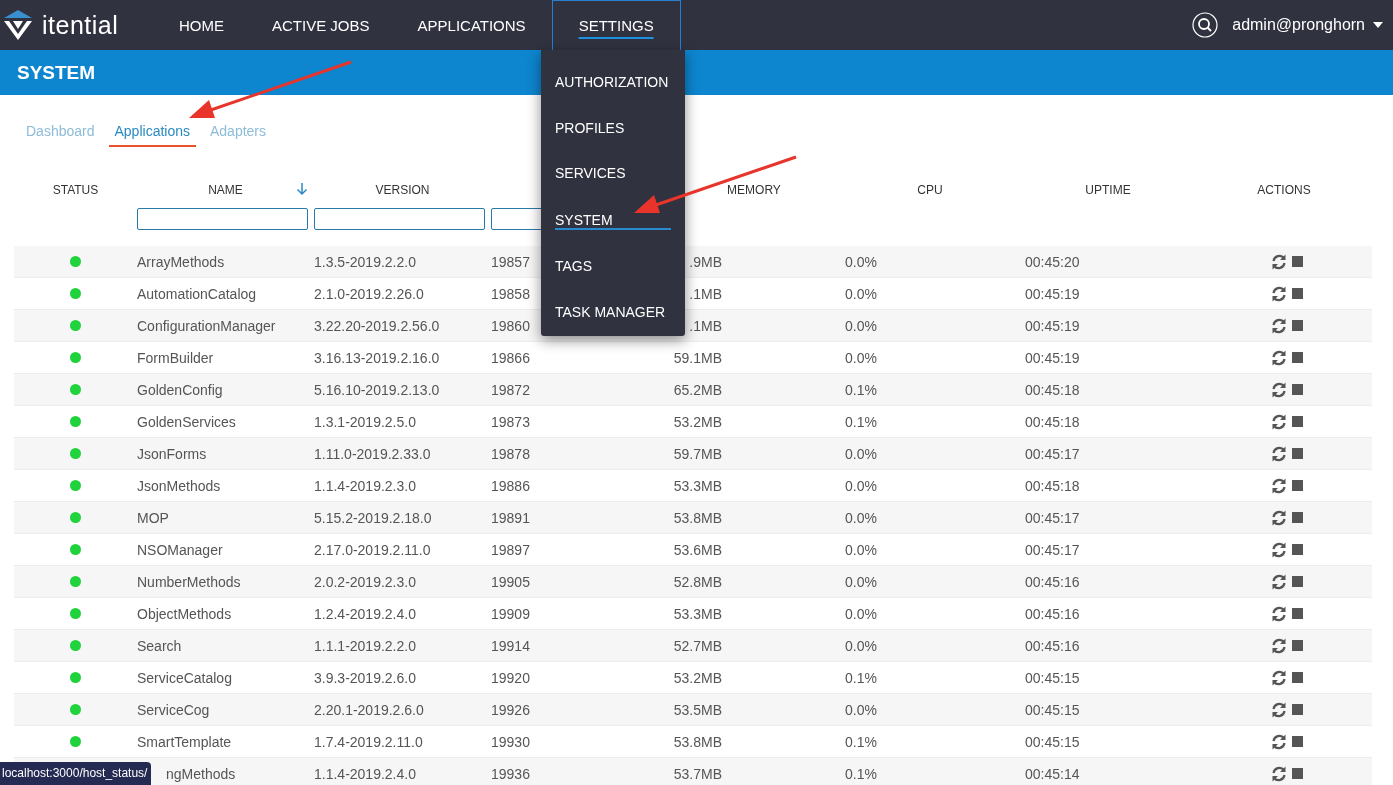 Image resolution: width=1393 pixels, height=785 pixels. I want to click on version-cell: 2.17.0-2019.2.11.0, so click(372, 549).